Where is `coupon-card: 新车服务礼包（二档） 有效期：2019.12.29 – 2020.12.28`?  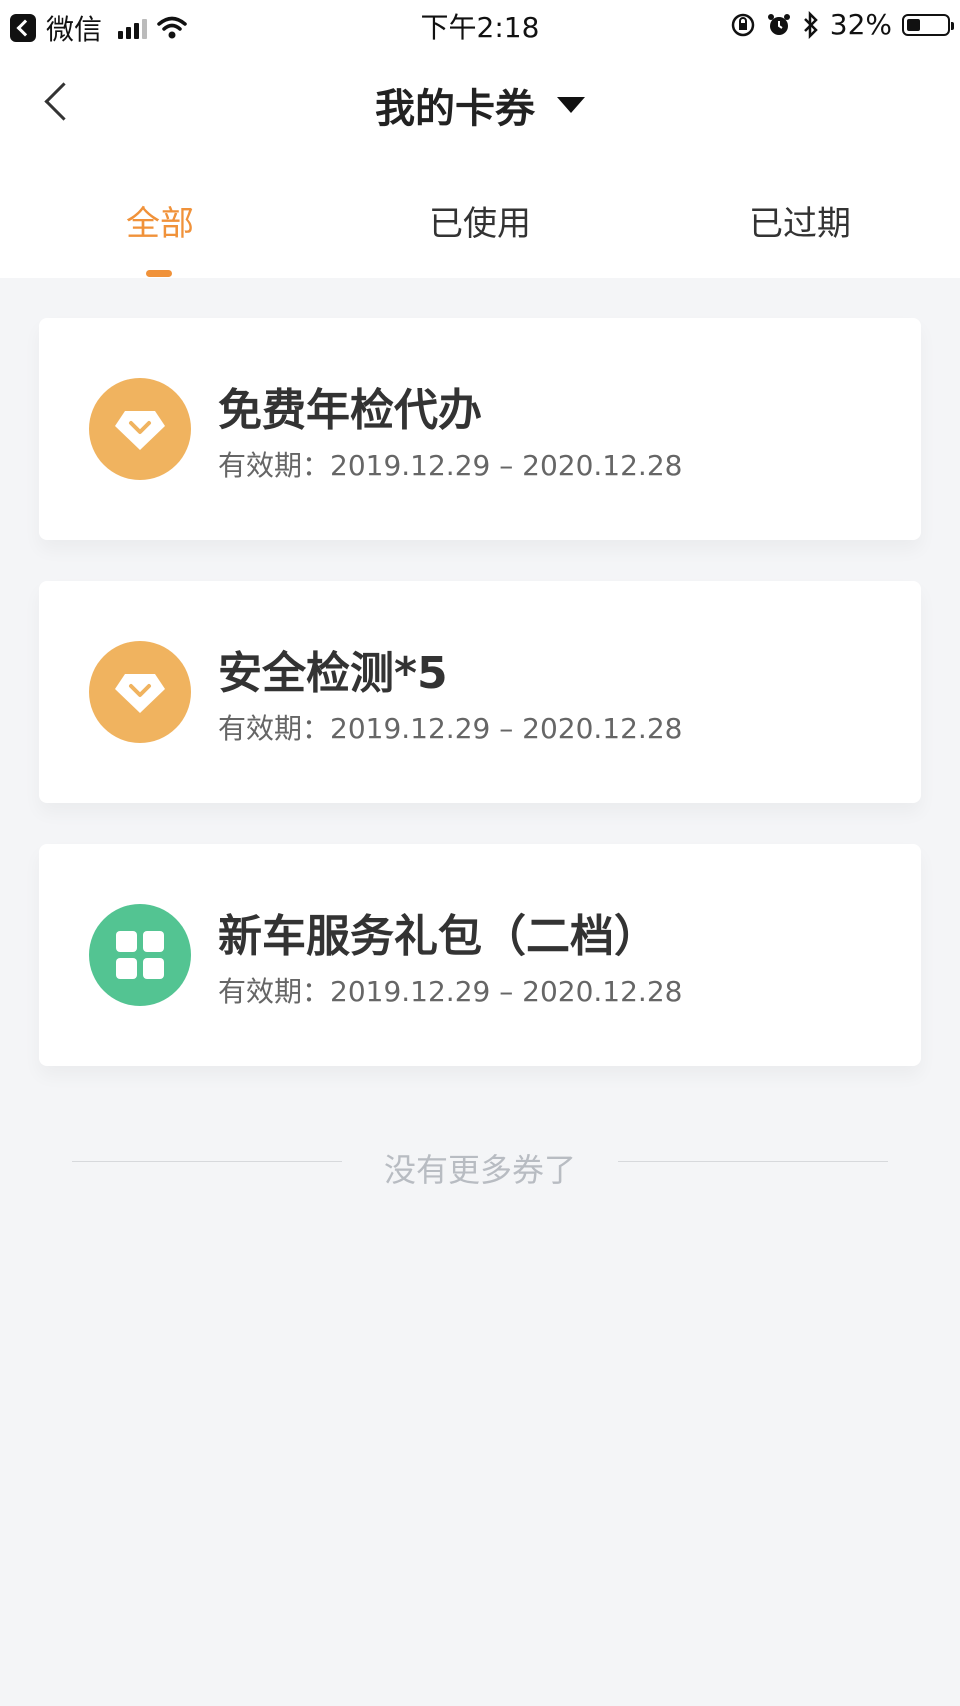 coupon-card: 新车服务礼包（二档） 有效期：2019.12.29 – 2020.12.28 is located at coordinates (480, 955).